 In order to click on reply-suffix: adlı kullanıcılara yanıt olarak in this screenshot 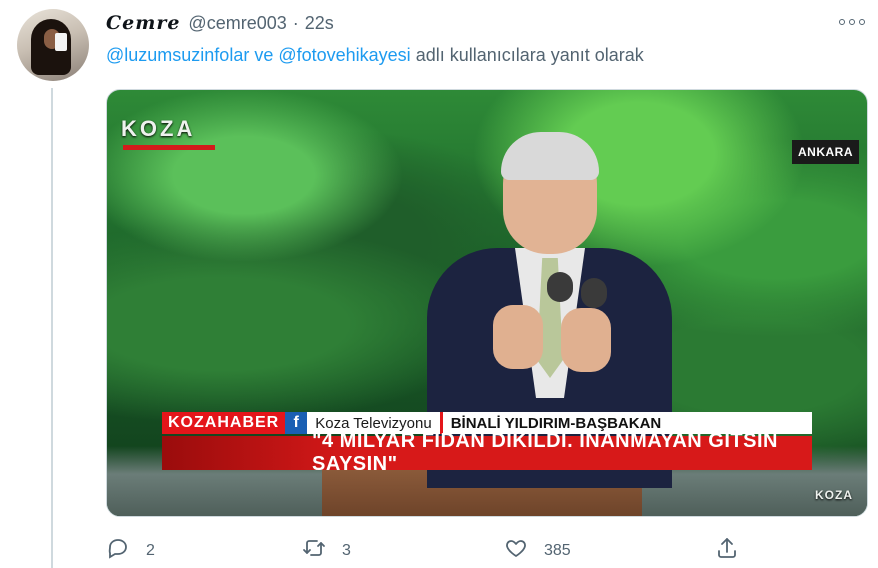, I will do `click(527, 55)`.